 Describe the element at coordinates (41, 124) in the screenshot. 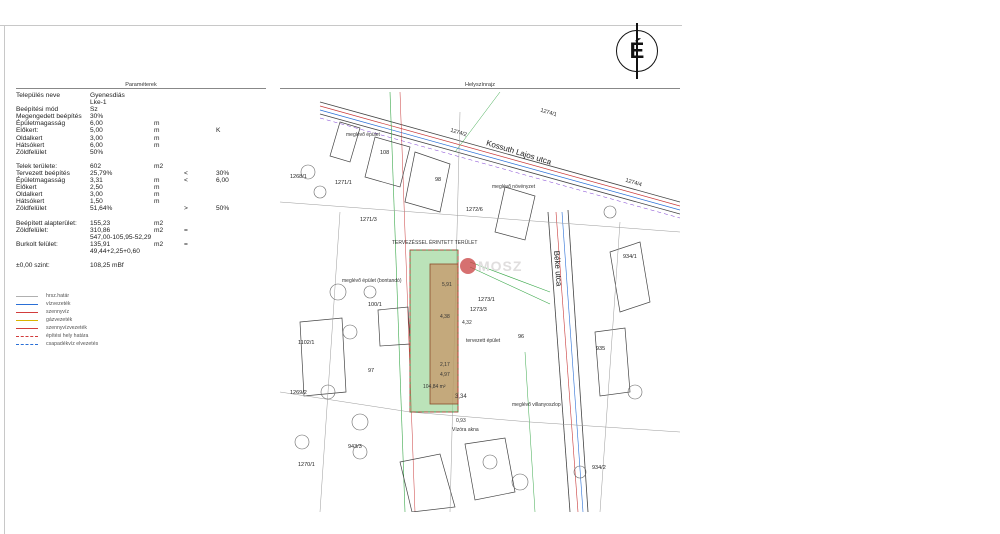

I see `param-c1: Épületmagasság` at that location.